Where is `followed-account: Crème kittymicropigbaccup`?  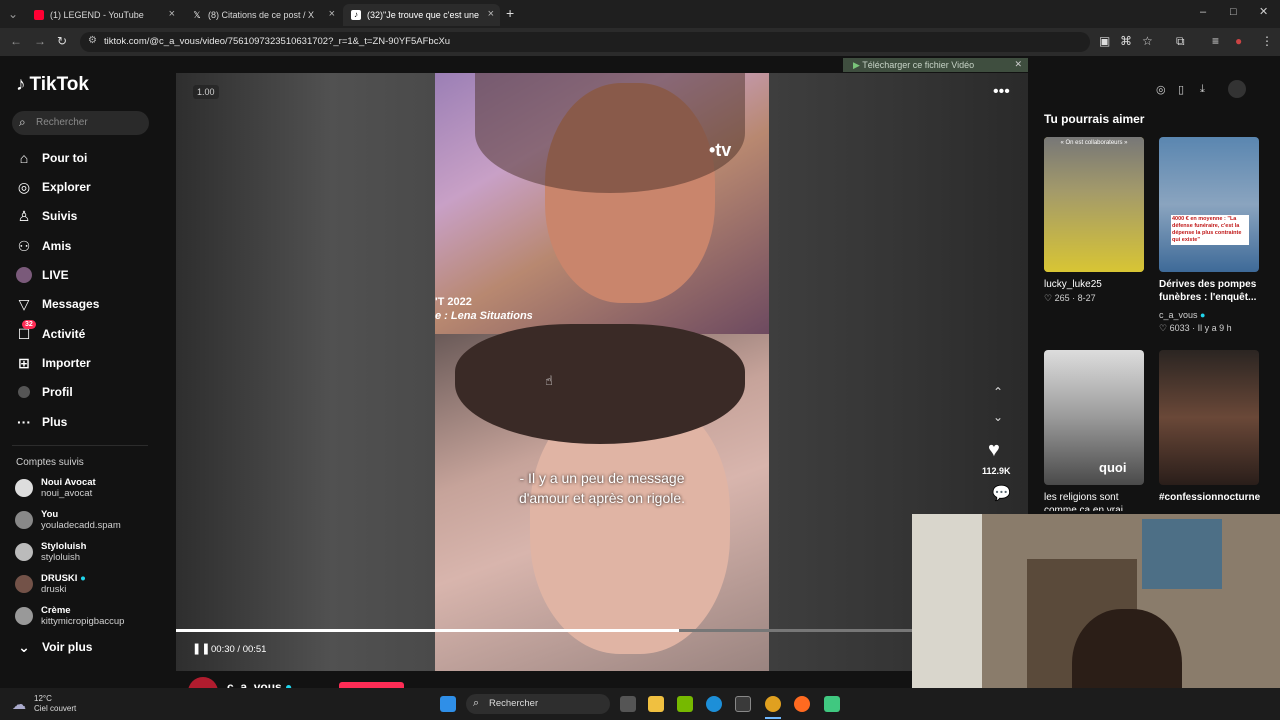 followed-account: Crème kittymicropigbaccup is located at coordinates (69, 616).